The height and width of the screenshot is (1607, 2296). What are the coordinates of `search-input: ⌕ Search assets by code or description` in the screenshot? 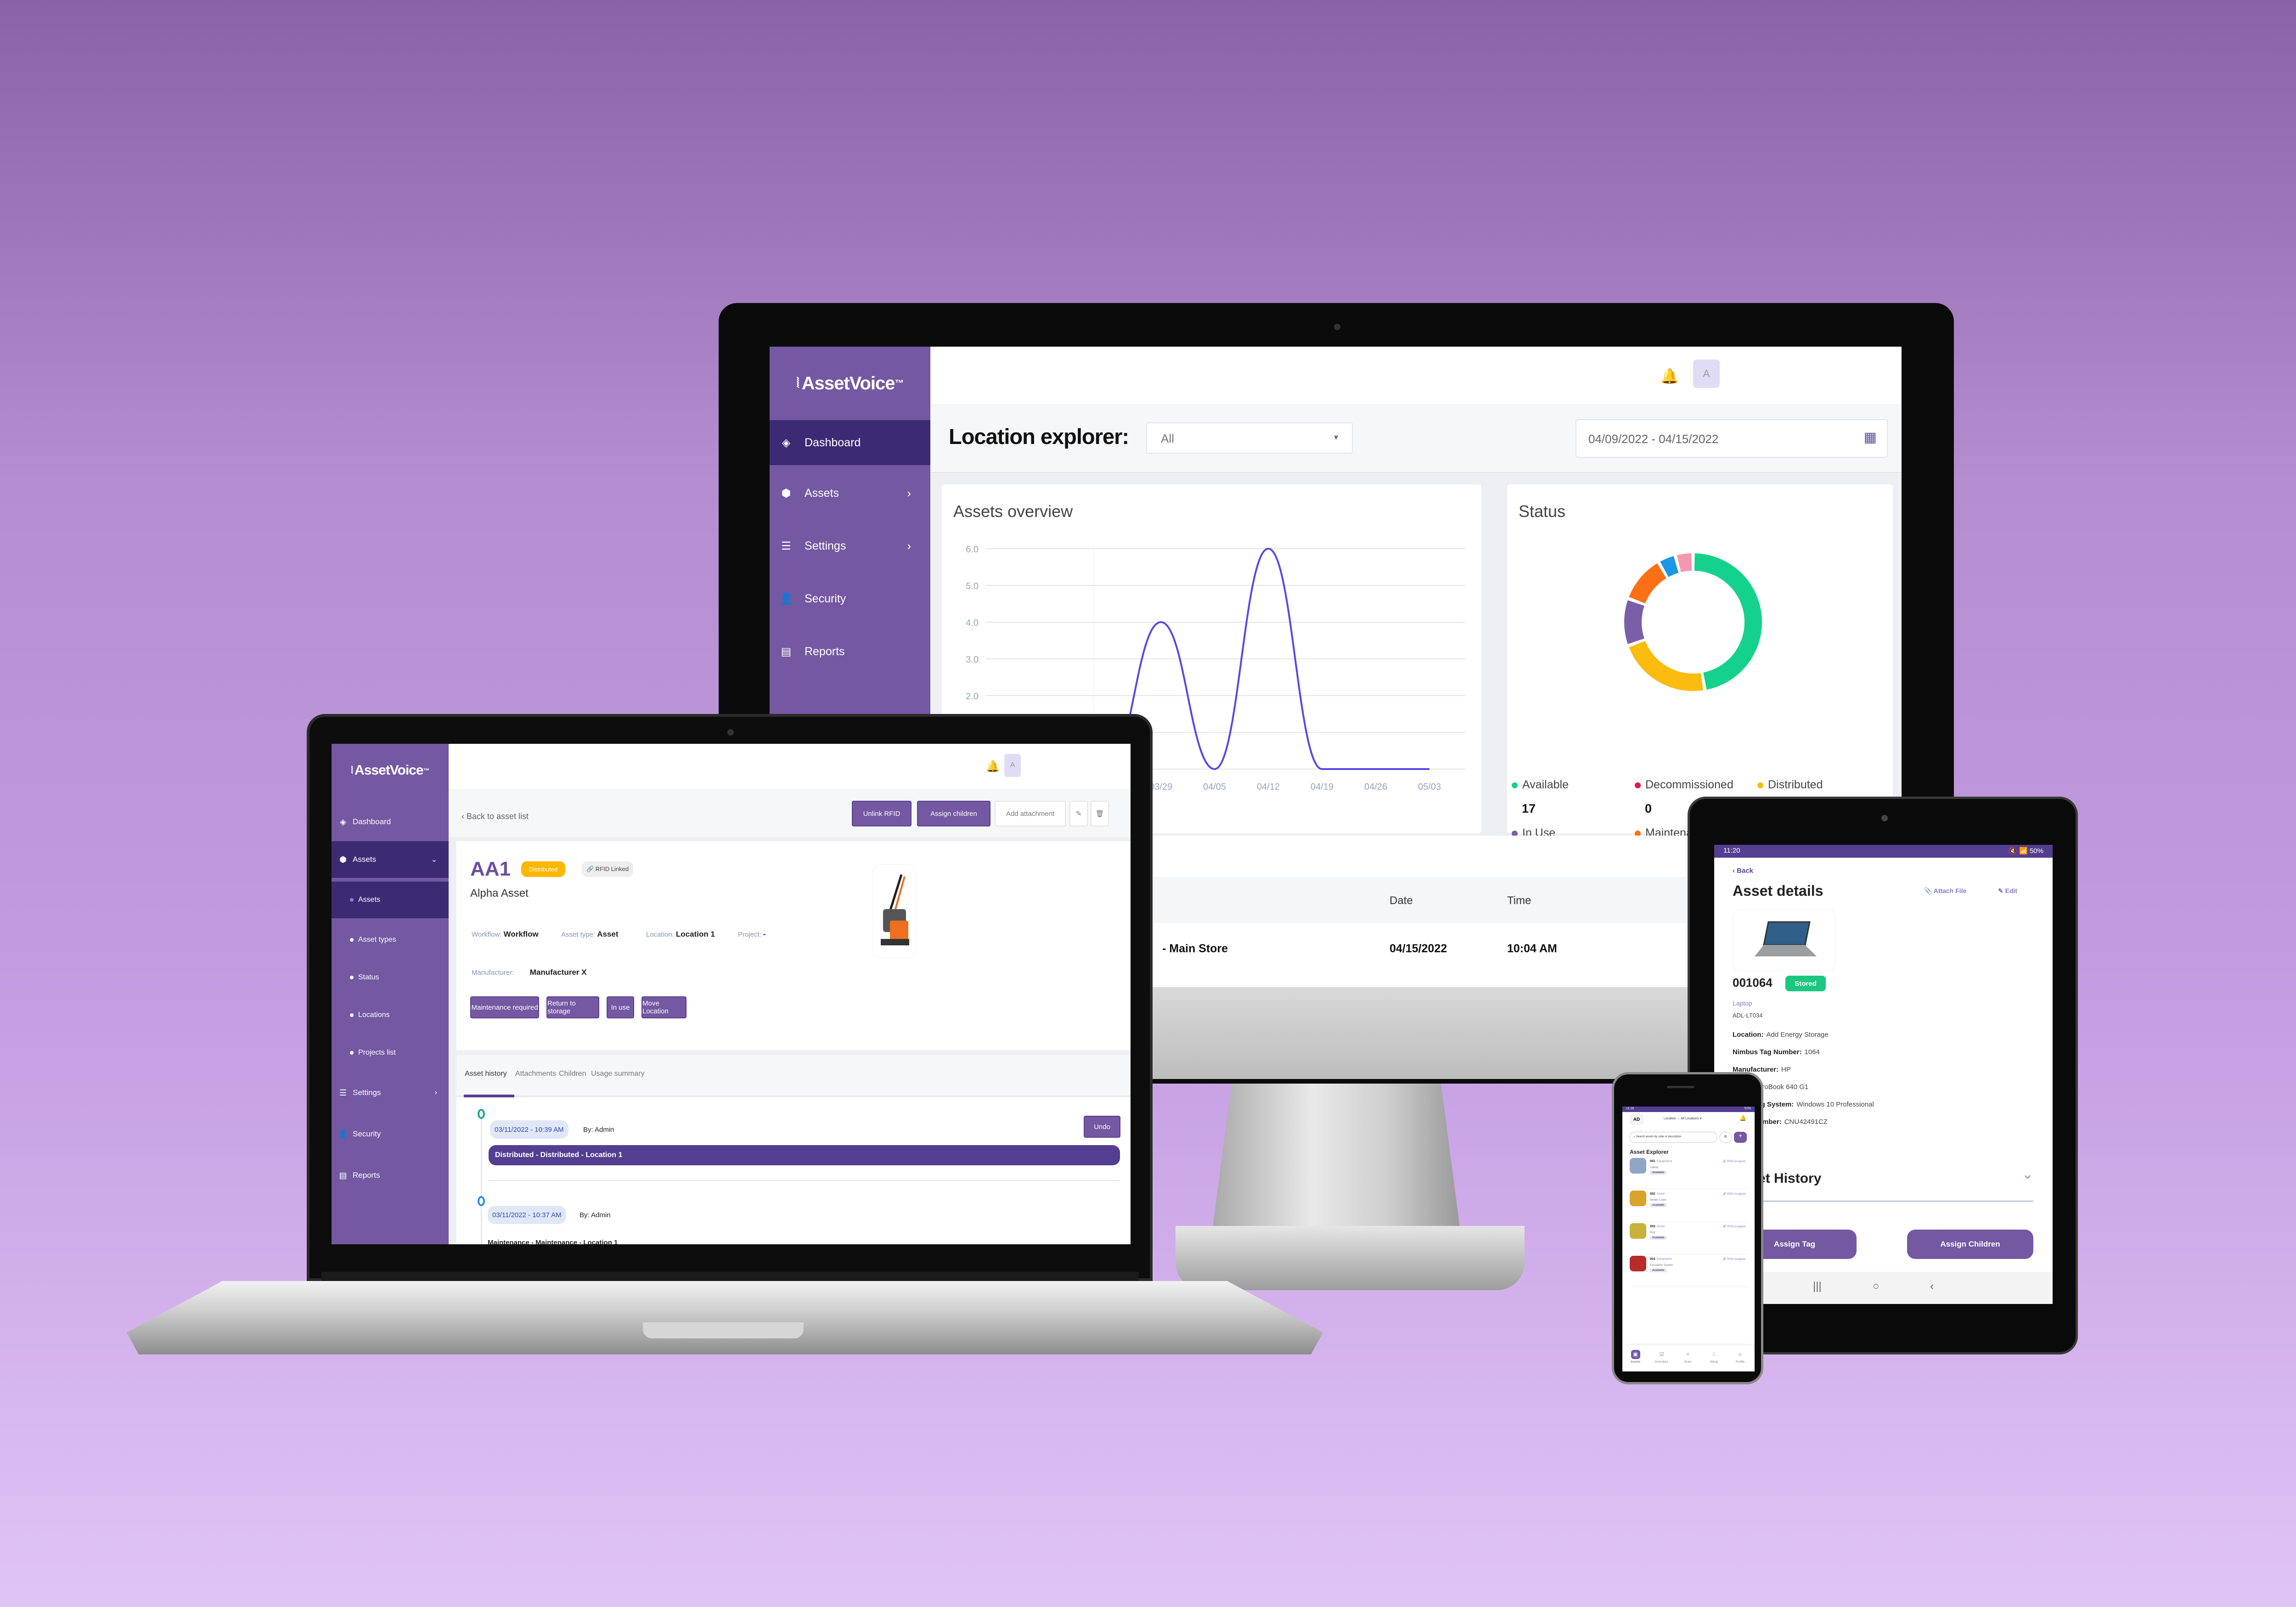 It's located at (1673, 1137).